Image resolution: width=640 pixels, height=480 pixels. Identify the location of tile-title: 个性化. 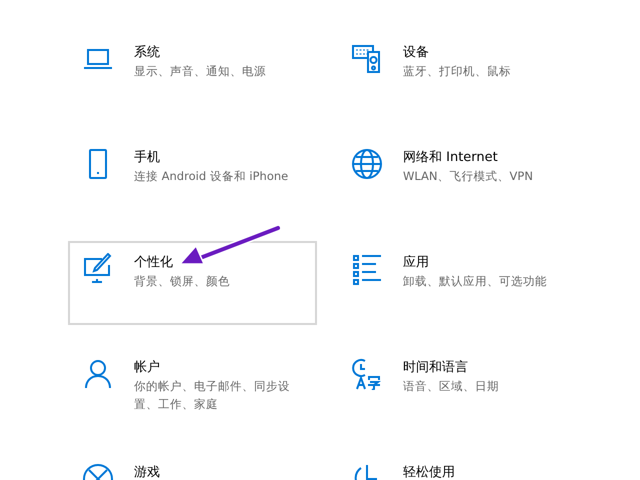
(154, 263).